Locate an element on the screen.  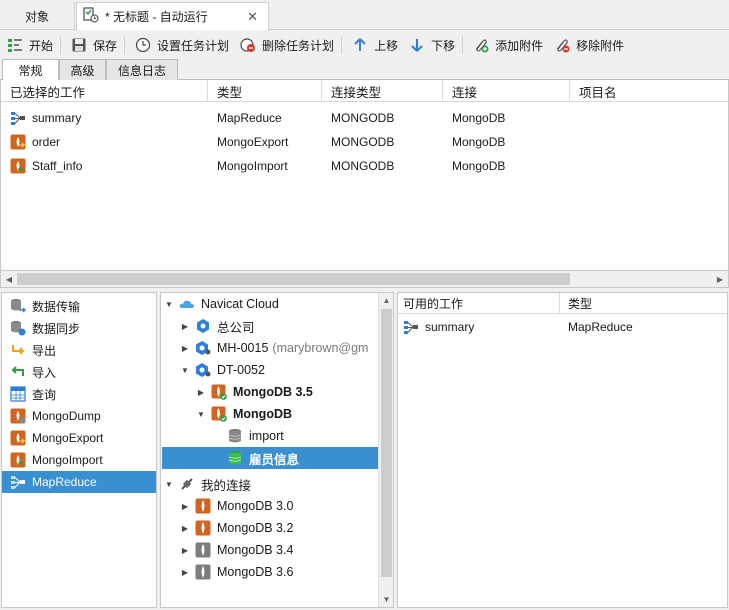
list-item-mongoexport: MongoExport is located at coordinates (79, 438).